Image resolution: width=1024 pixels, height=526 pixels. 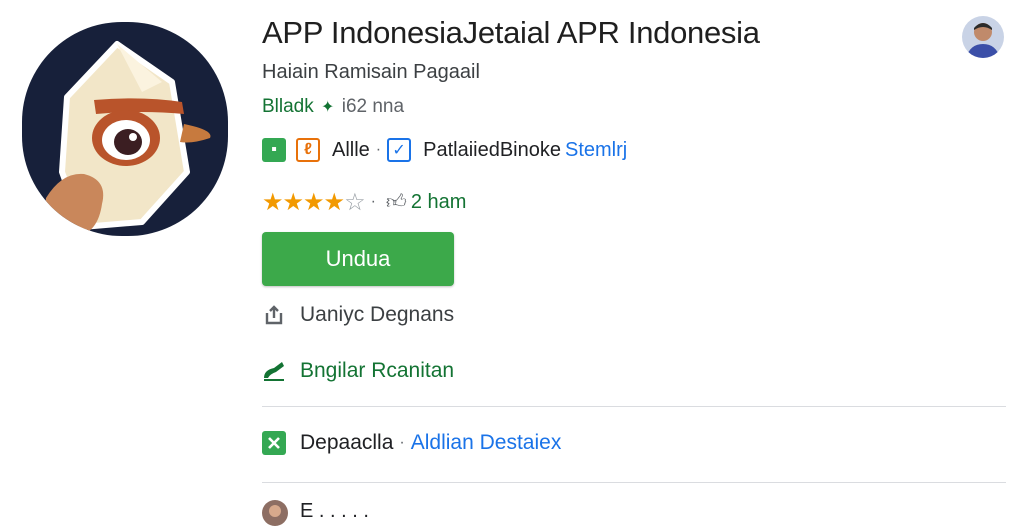 What do you see at coordinates (377, 370) in the screenshot?
I see `review-label: Bngilar Rcanitan` at bounding box center [377, 370].